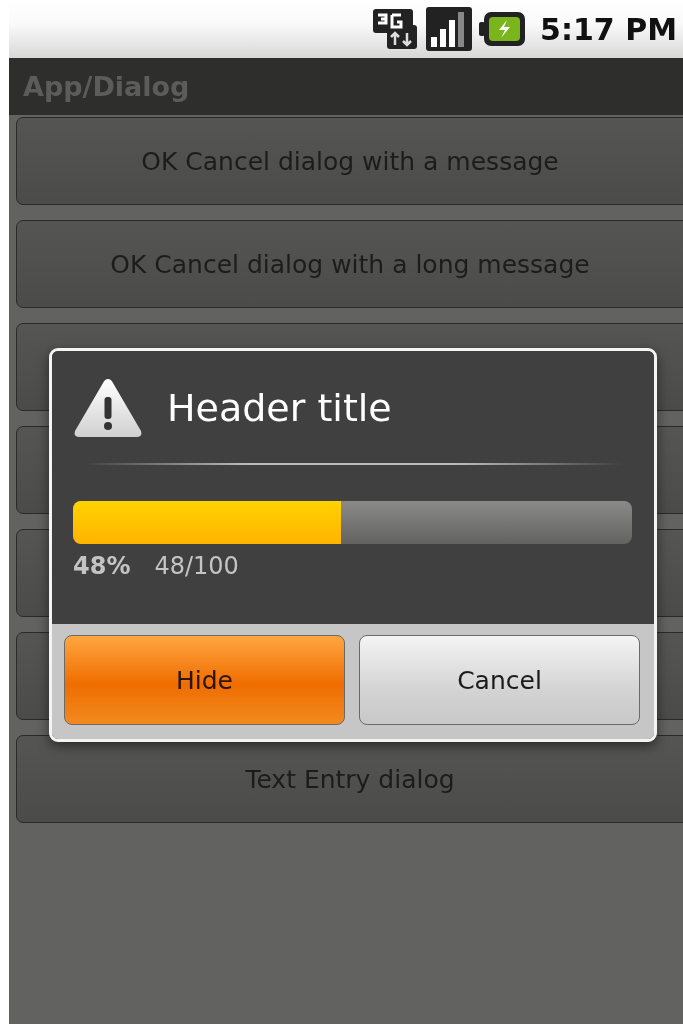 Image resolution: width=683 pixels, height=1024 pixels. I want to click on dialog-button: Hide, so click(204, 680).